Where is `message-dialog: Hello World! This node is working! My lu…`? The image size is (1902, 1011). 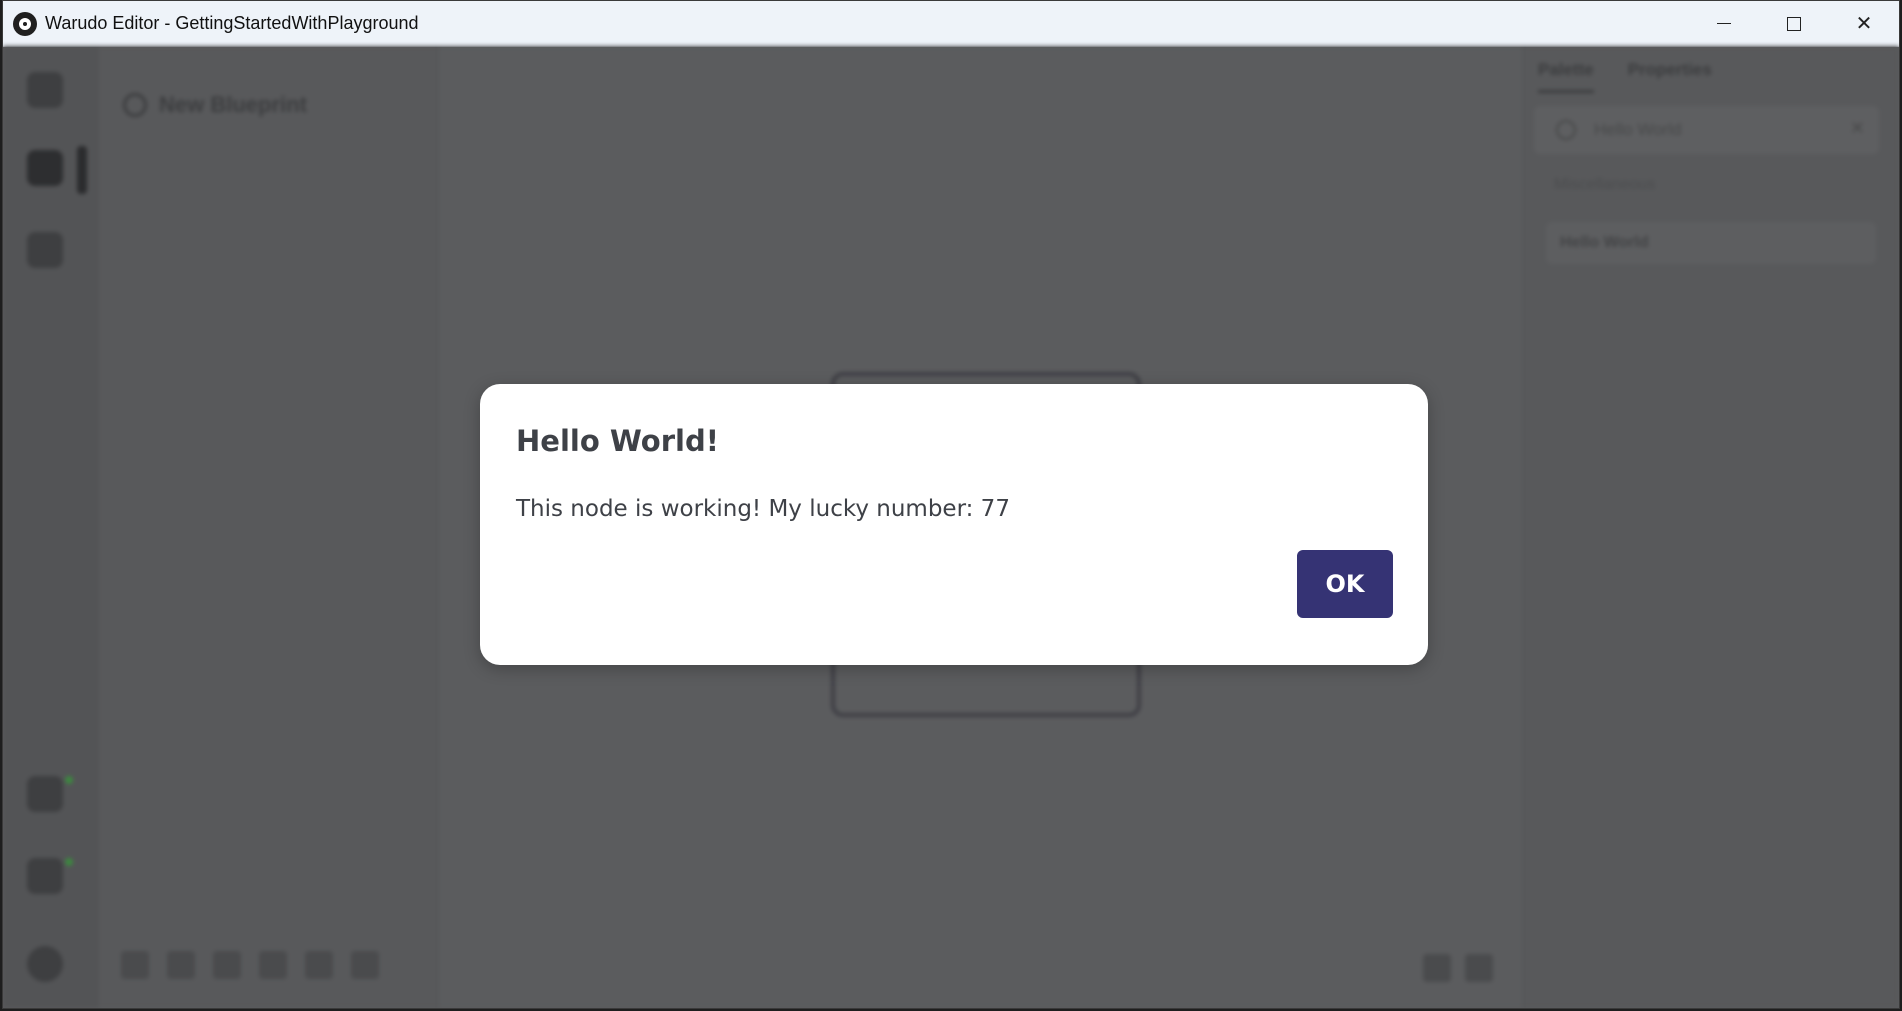 message-dialog: Hello World! This node is working! My lu… is located at coordinates (954, 524).